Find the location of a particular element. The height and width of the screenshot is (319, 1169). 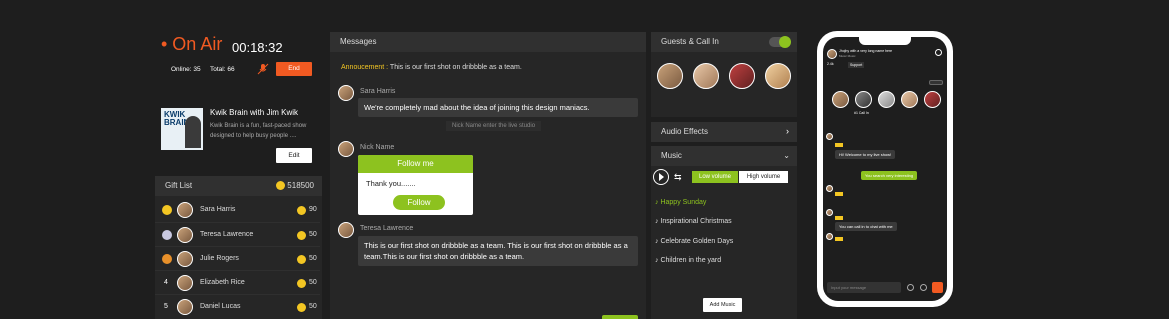

high-volume-button: High volume is located at coordinates (763, 177).